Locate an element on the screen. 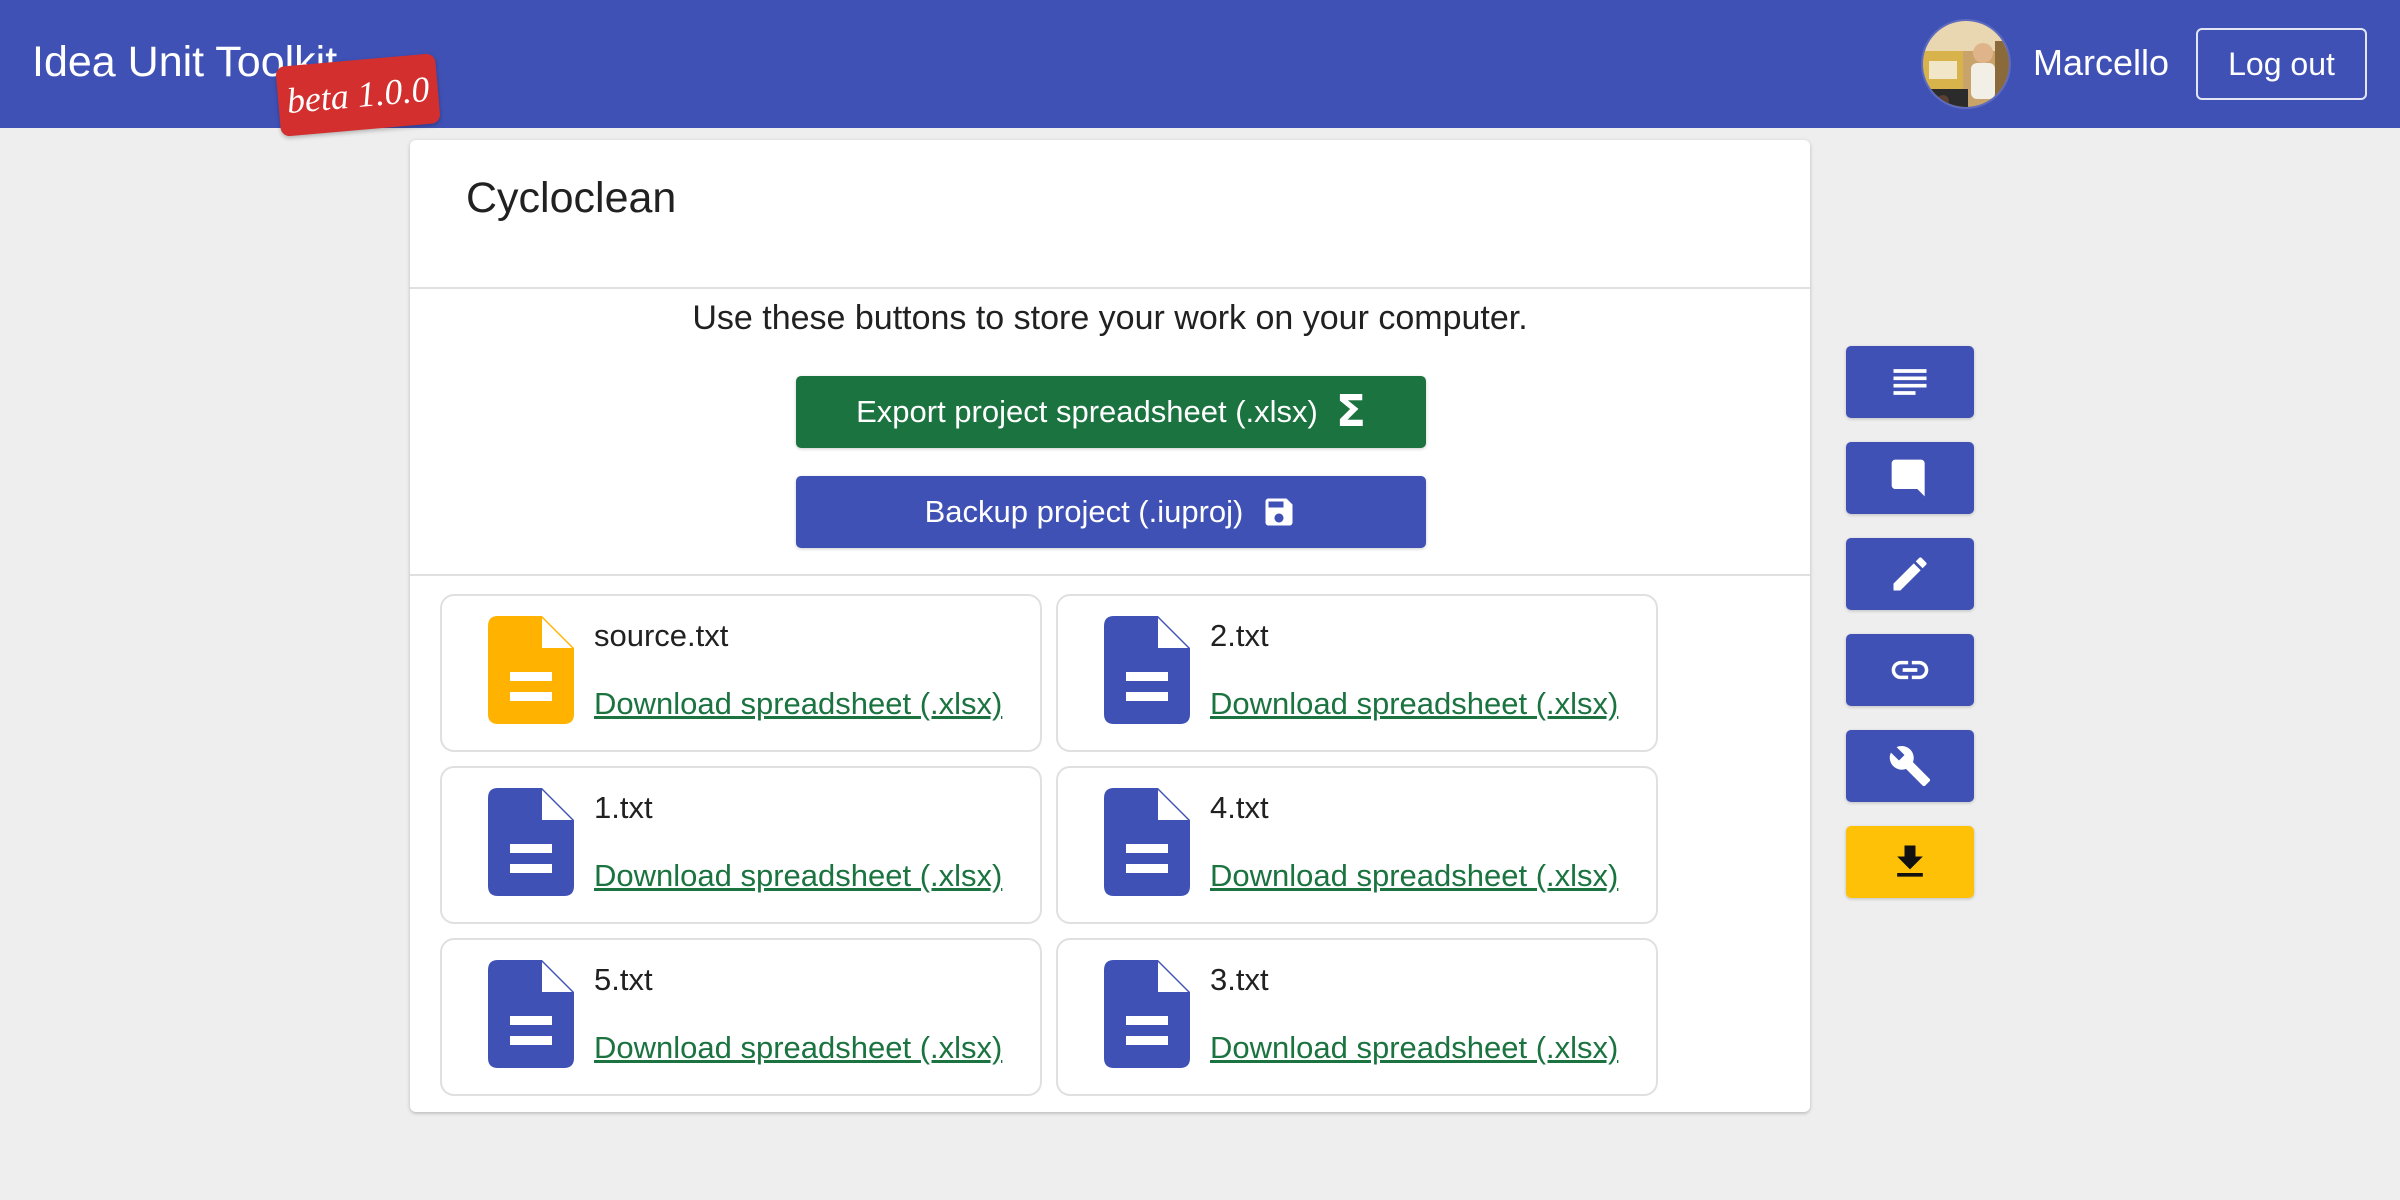  backup-project-button: Backup project (.iuproj) is located at coordinates (1111, 512).